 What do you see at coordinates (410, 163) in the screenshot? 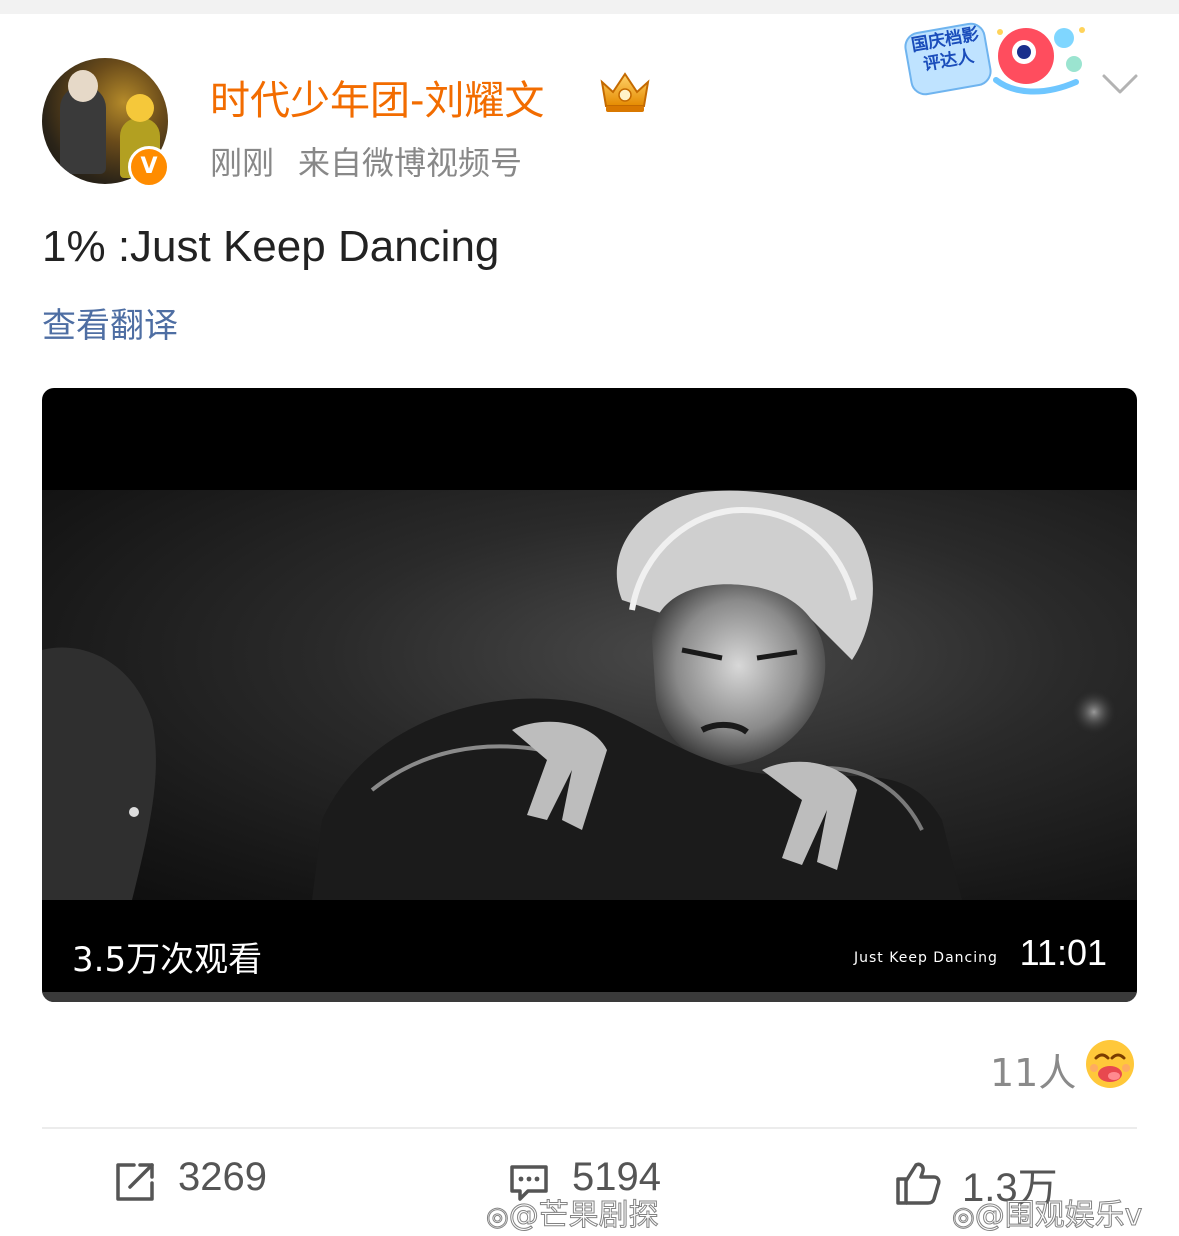
I see `post-source: 来自微博视频号` at bounding box center [410, 163].